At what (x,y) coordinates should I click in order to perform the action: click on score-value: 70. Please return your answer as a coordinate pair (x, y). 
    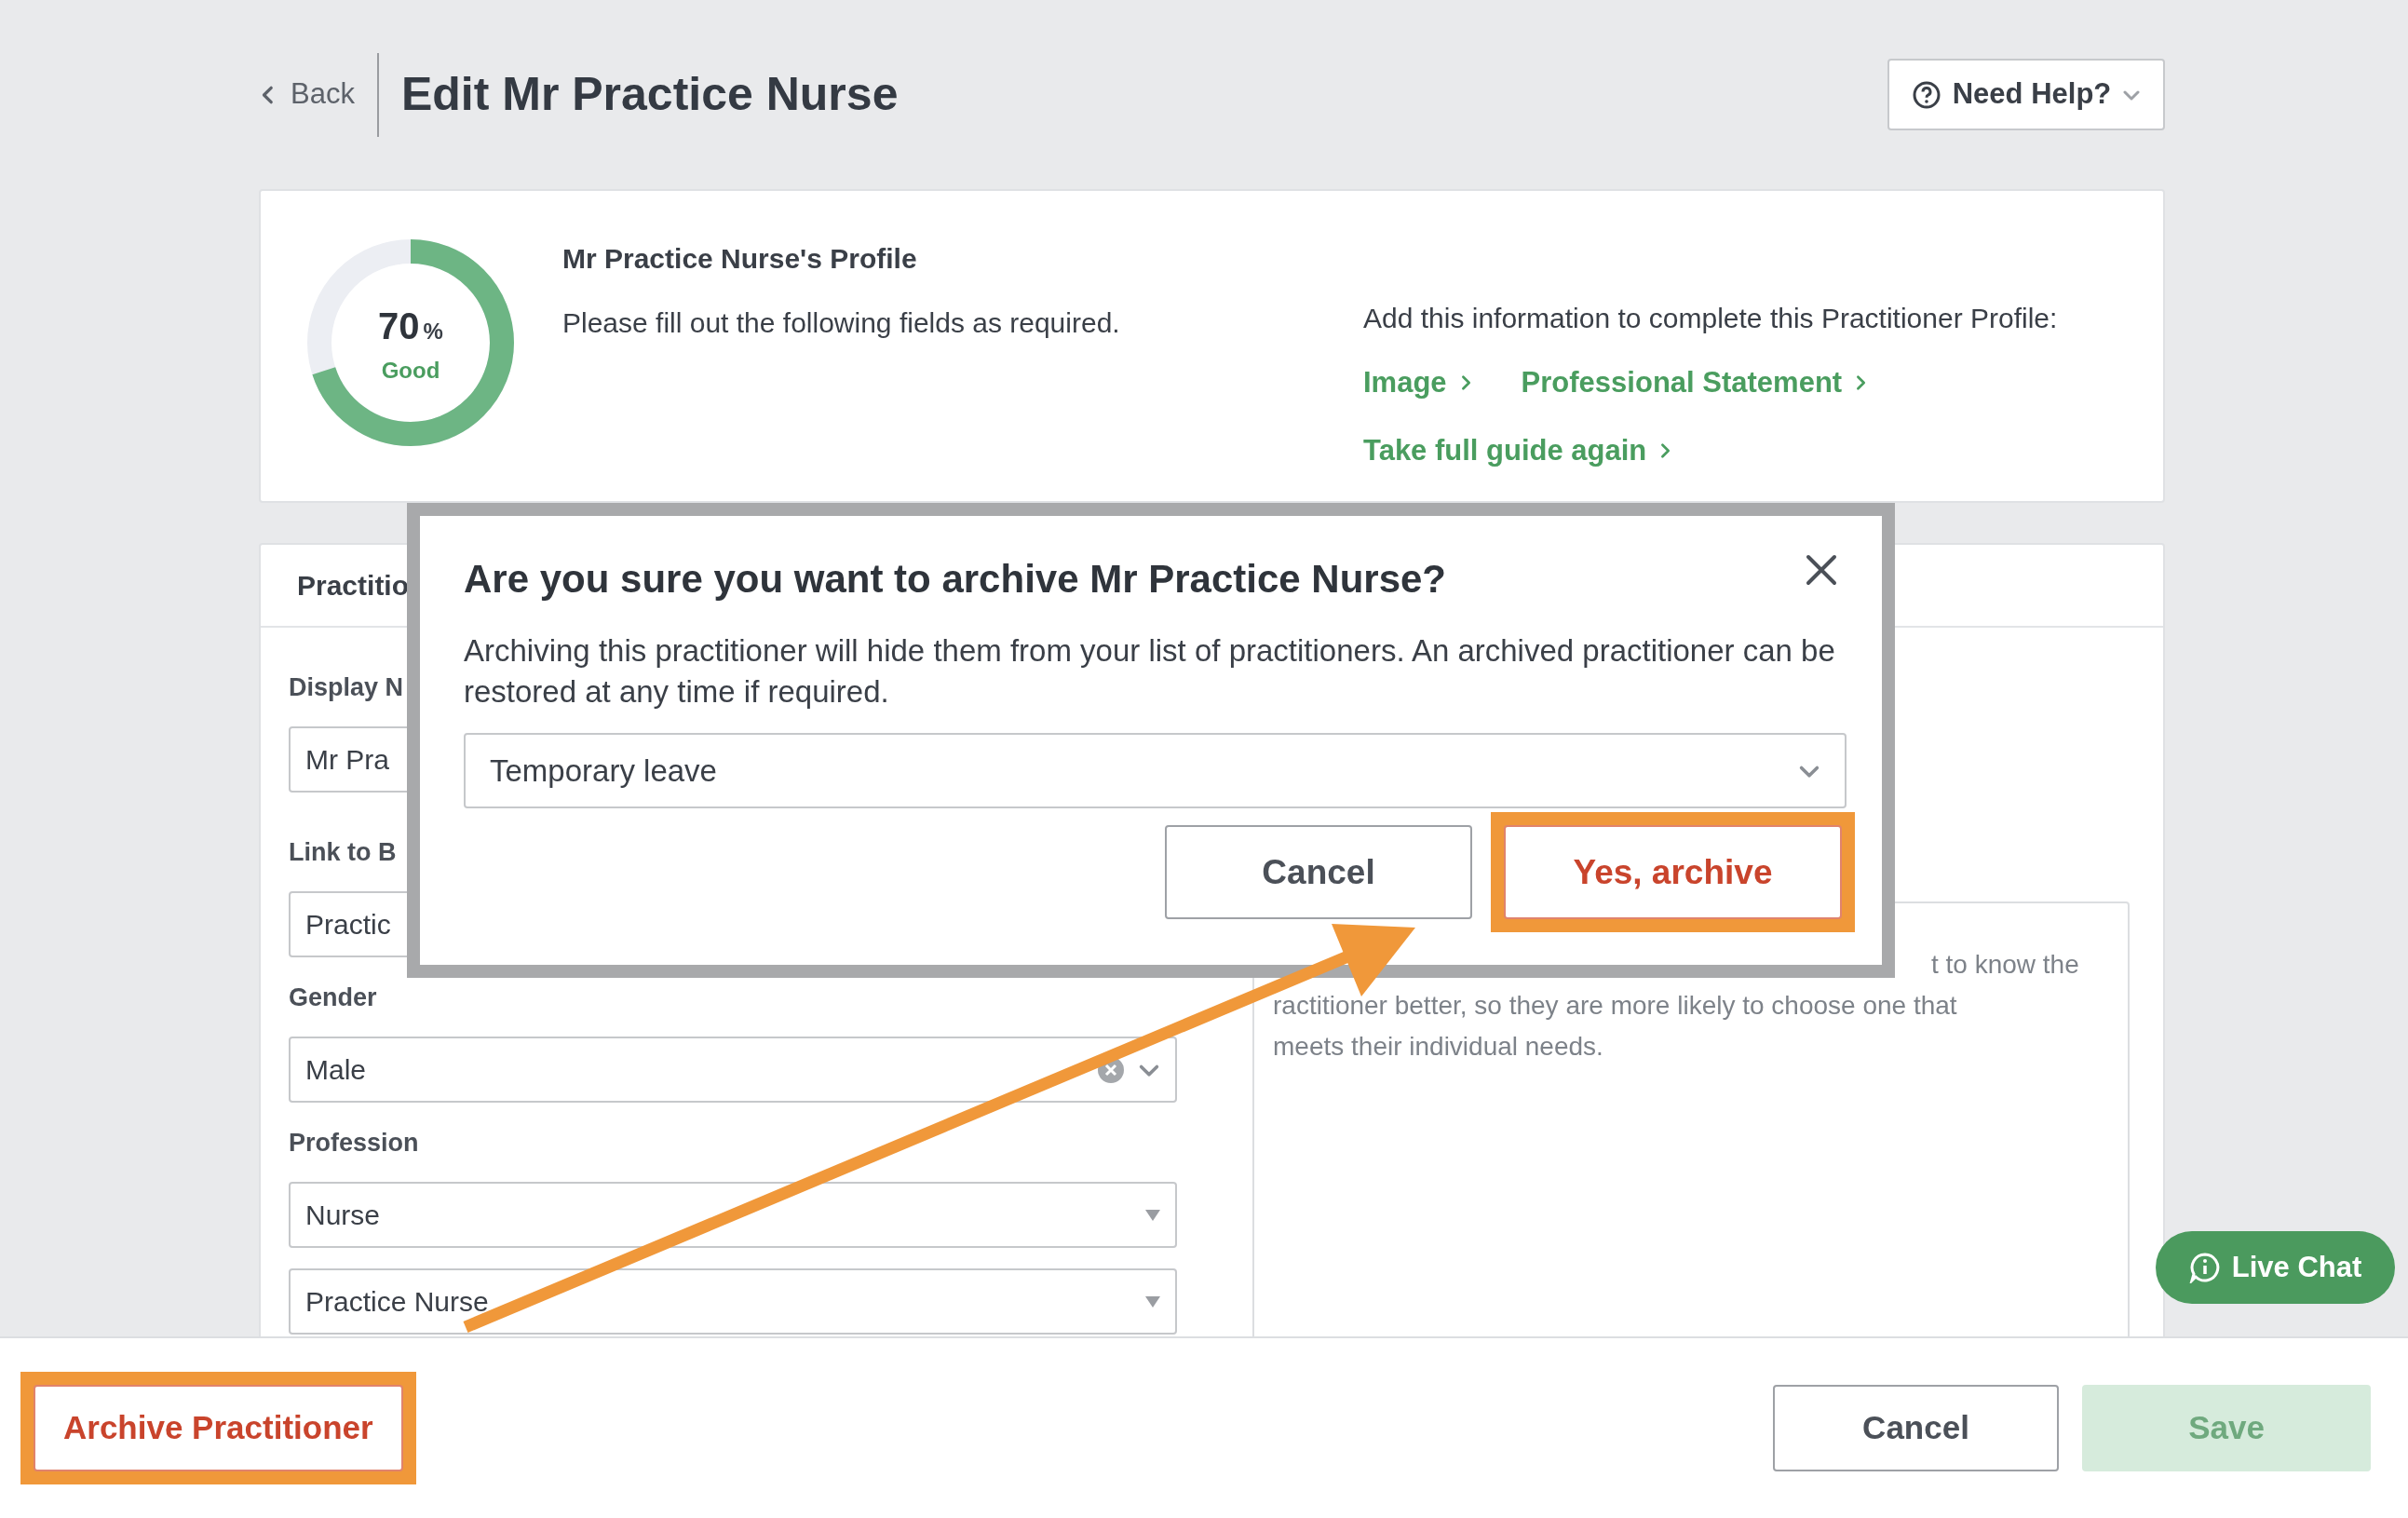
    Looking at the image, I should click on (399, 326).